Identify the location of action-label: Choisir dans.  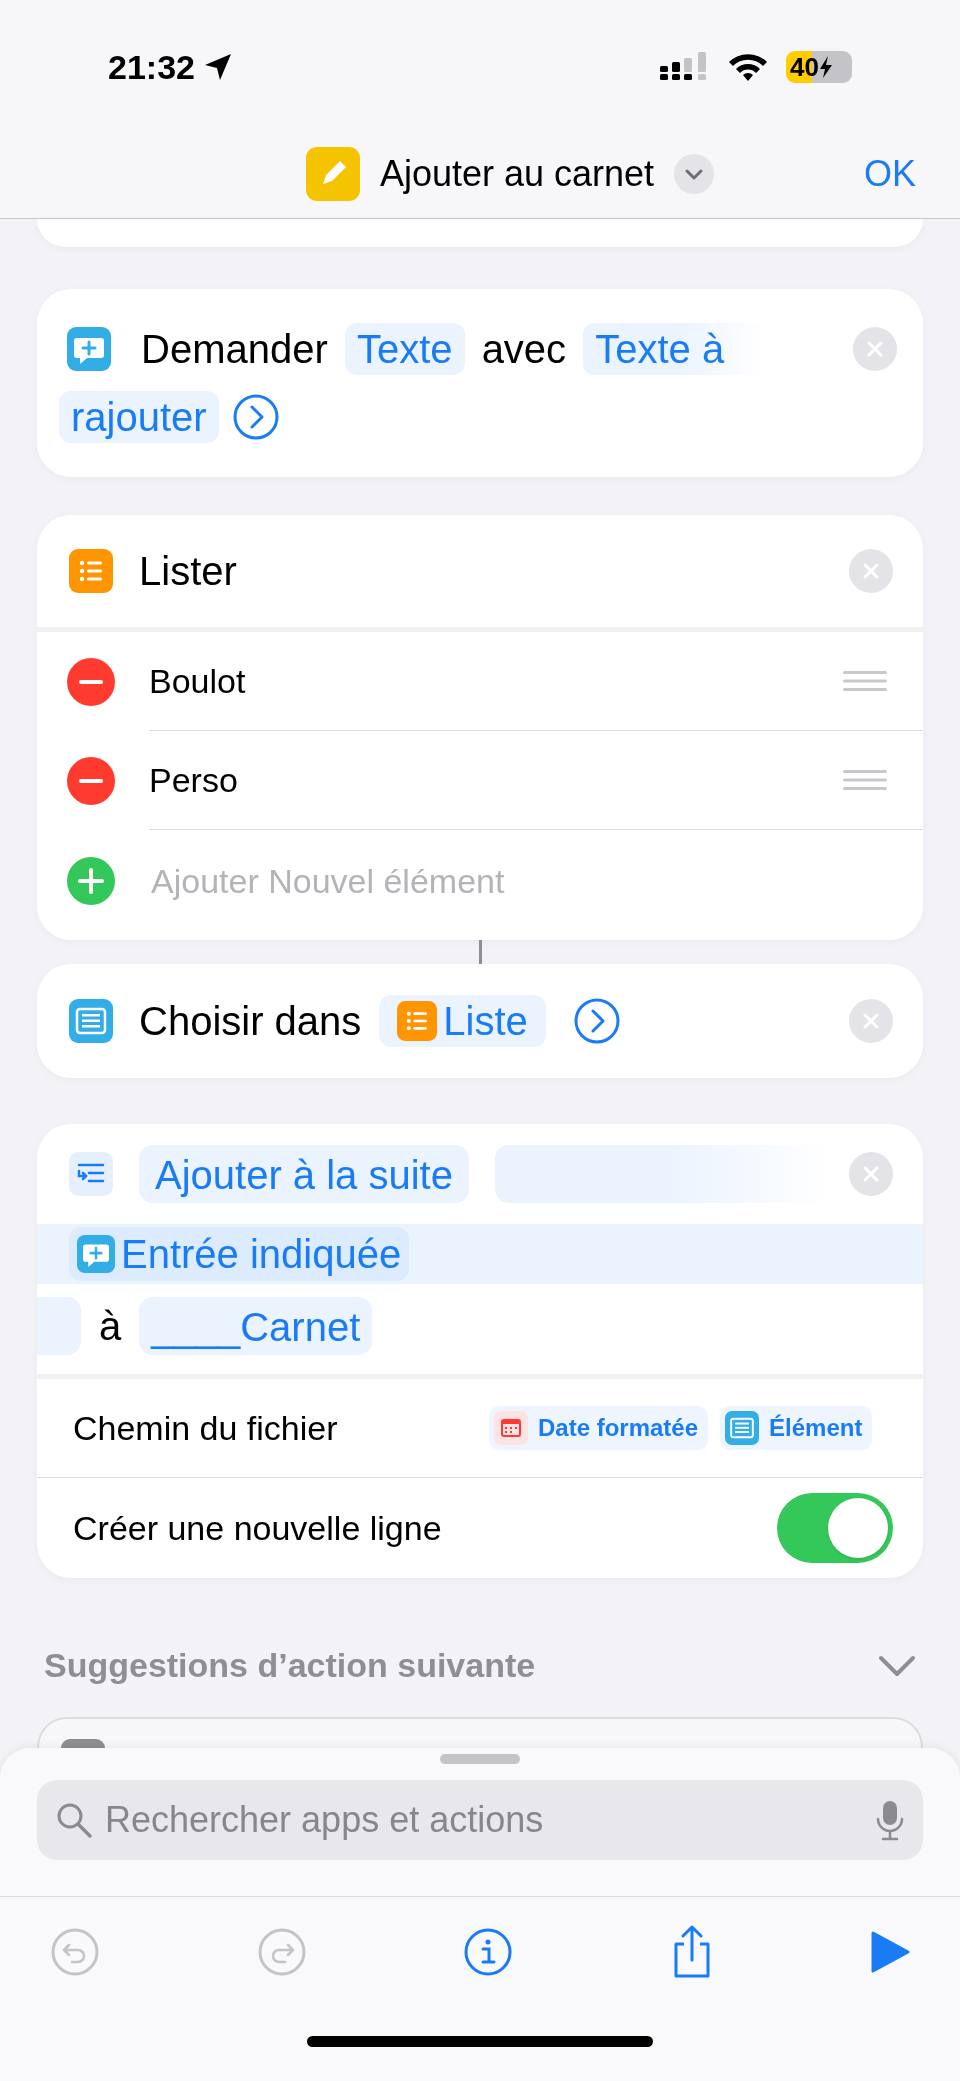
(250, 1021).